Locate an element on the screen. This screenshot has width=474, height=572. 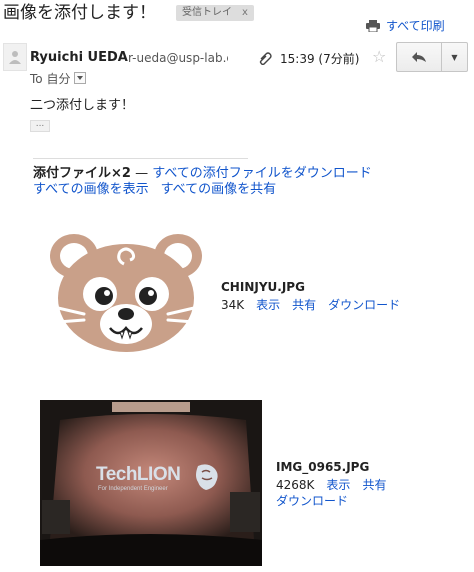
label-name: 受信トレイ is located at coordinates (207, 12).